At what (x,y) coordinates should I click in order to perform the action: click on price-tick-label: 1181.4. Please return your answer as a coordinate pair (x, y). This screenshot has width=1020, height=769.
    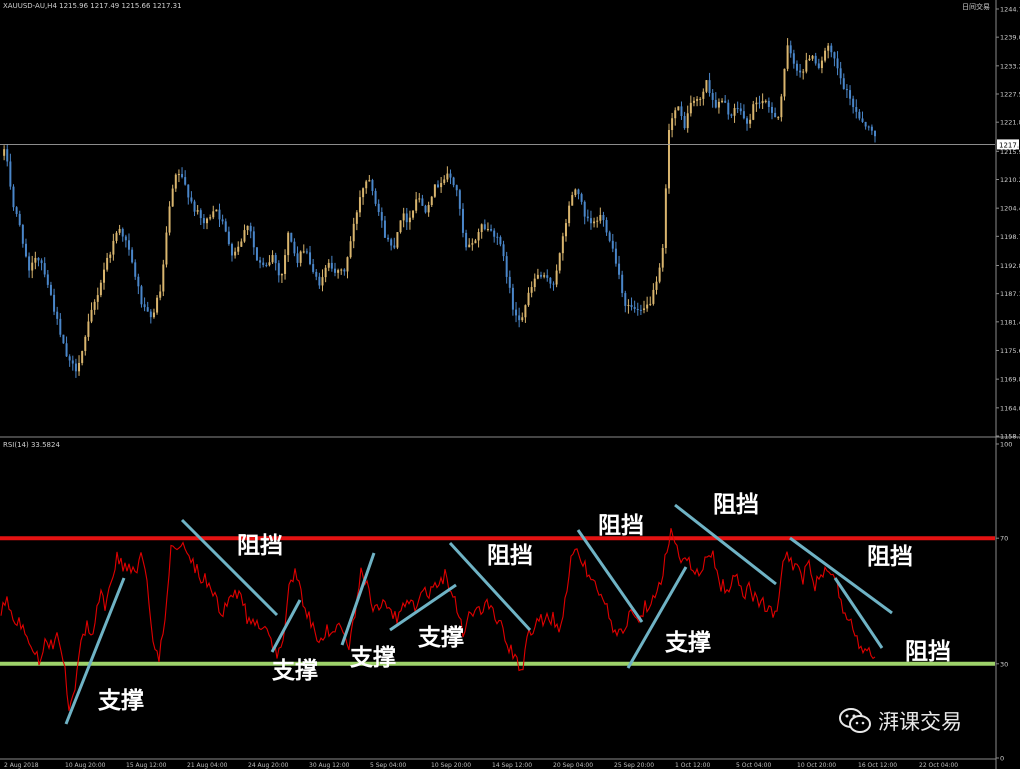
    Looking at the image, I should click on (1010, 322).